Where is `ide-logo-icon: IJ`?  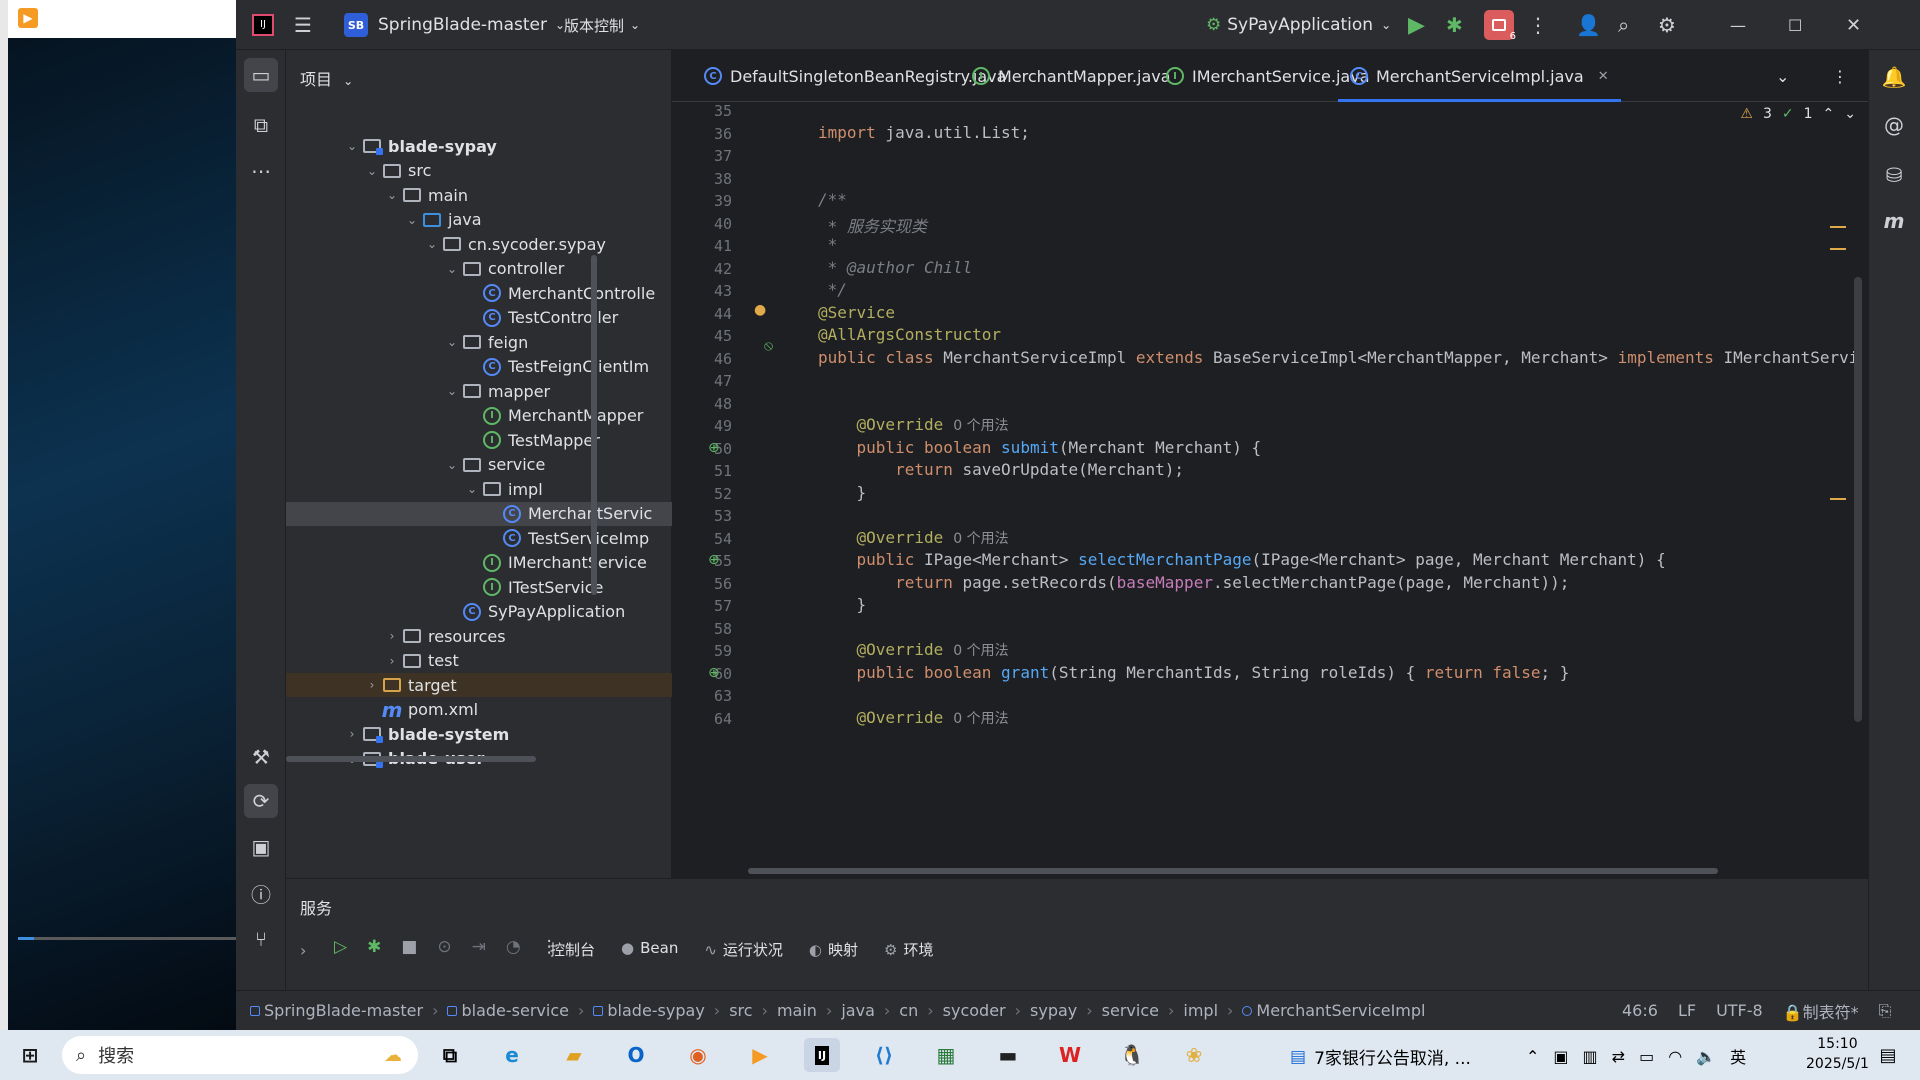 ide-logo-icon: IJ is located at coordinates (263, 25).